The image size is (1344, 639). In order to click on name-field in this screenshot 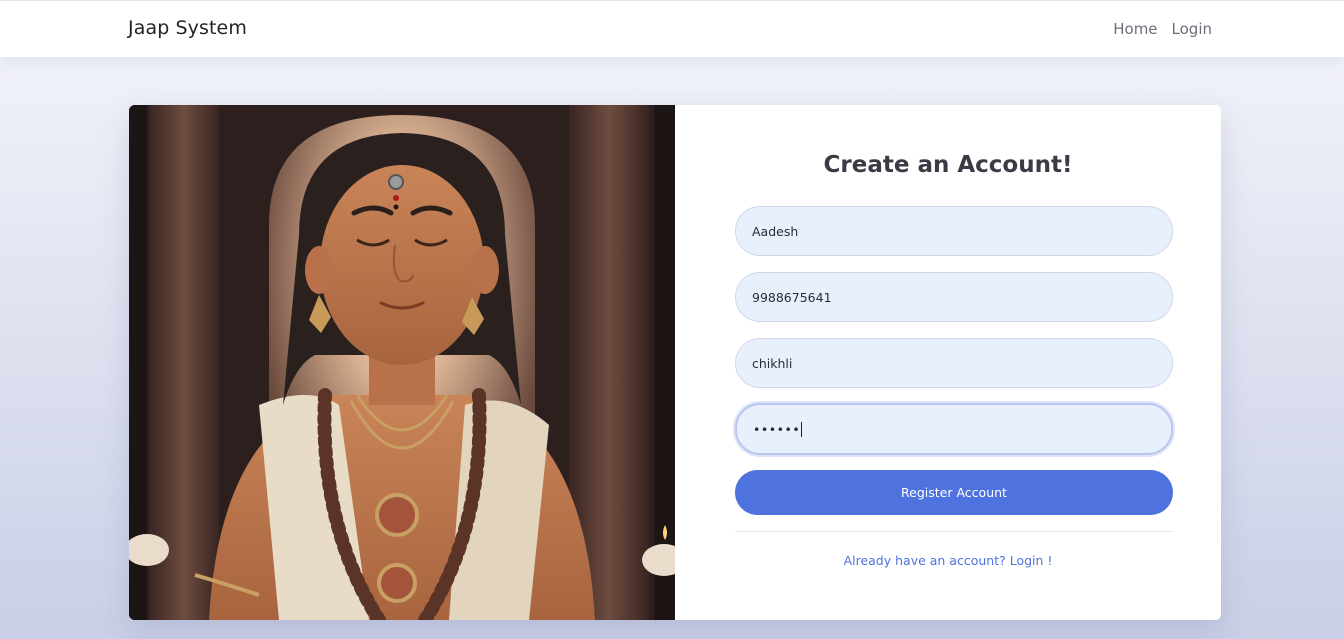, I will do `click(954, 231)`.